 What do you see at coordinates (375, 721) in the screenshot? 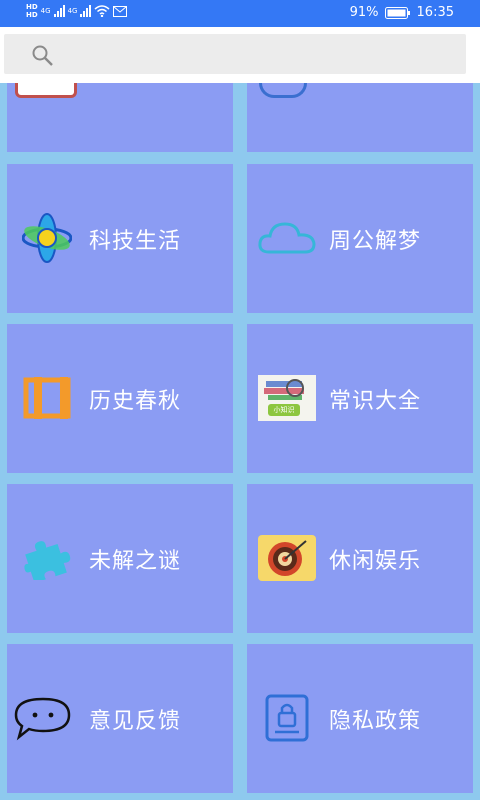
I see `tile-label: 隐私政策` at bounding box center [375, 721].